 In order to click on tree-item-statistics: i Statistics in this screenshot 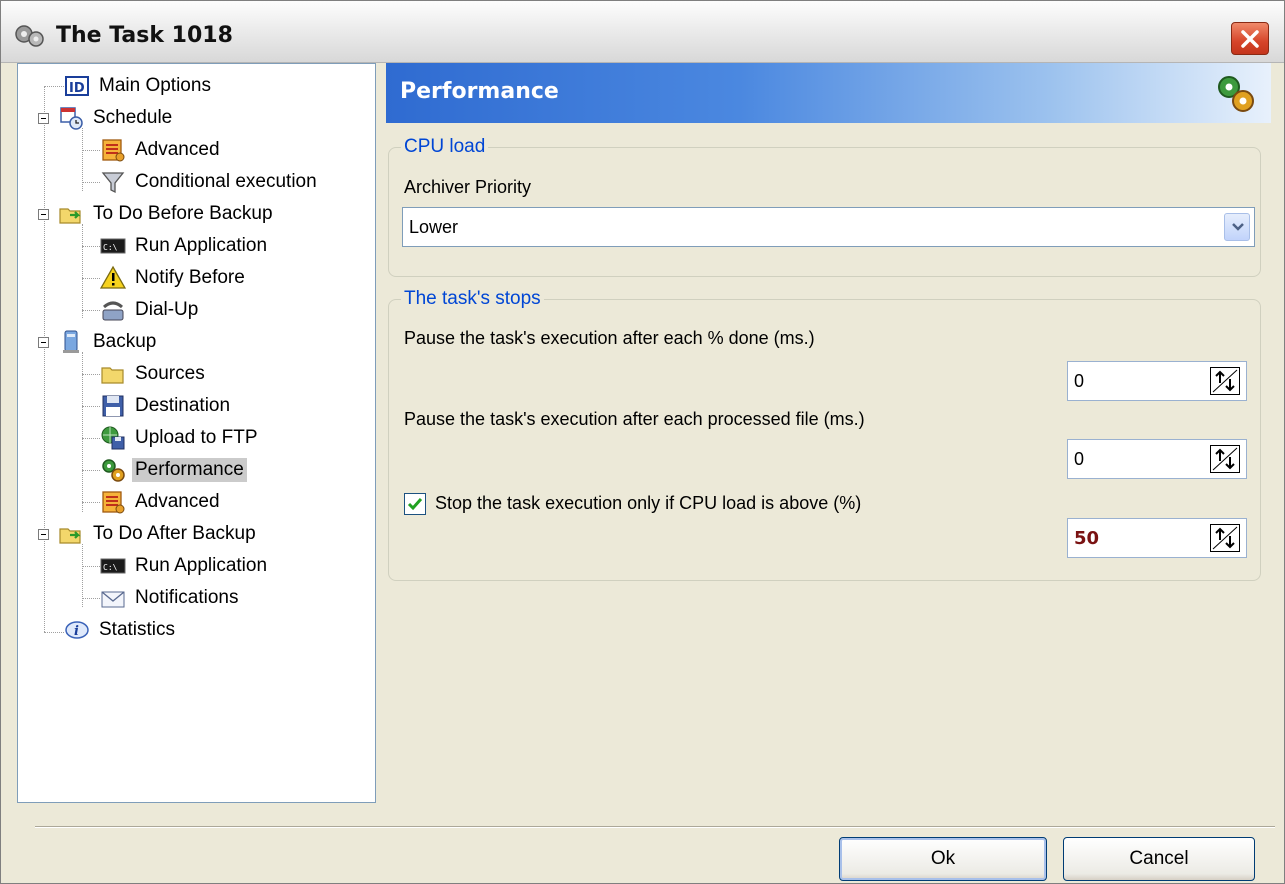, I will do `click(121, 630)`.